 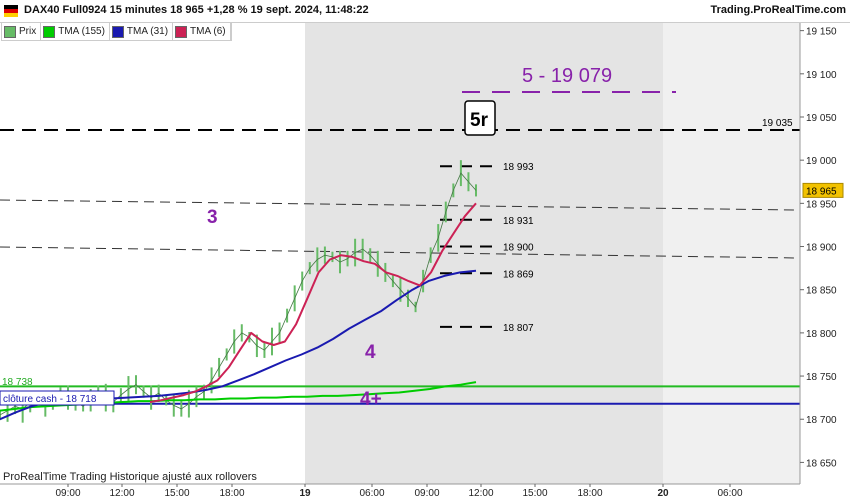 I want to click on y-tick-label: 19 000, so click(x=821, y=161).